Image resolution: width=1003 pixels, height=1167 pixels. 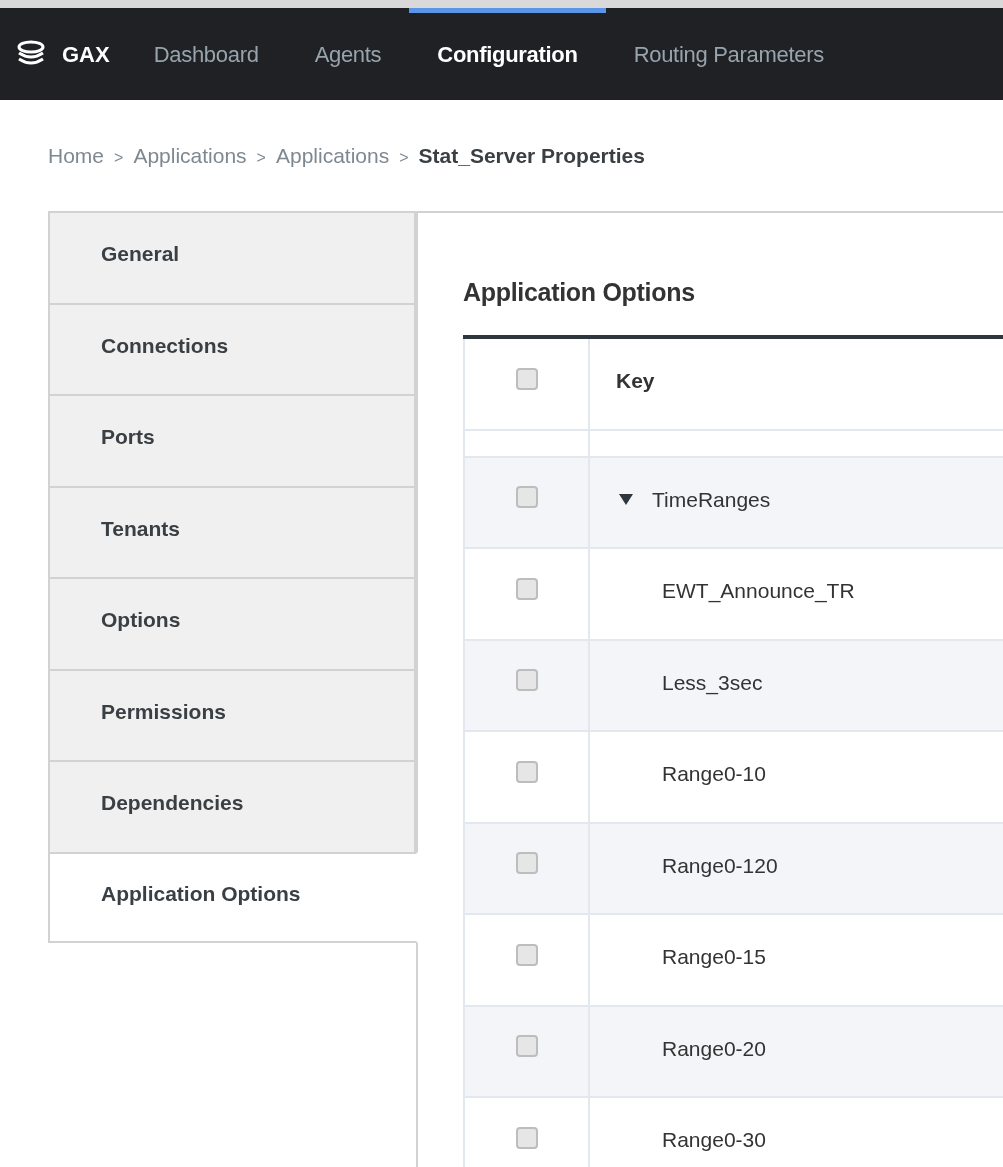 I want to click on option-key: Less_3sec, so click(x=712, y=682).